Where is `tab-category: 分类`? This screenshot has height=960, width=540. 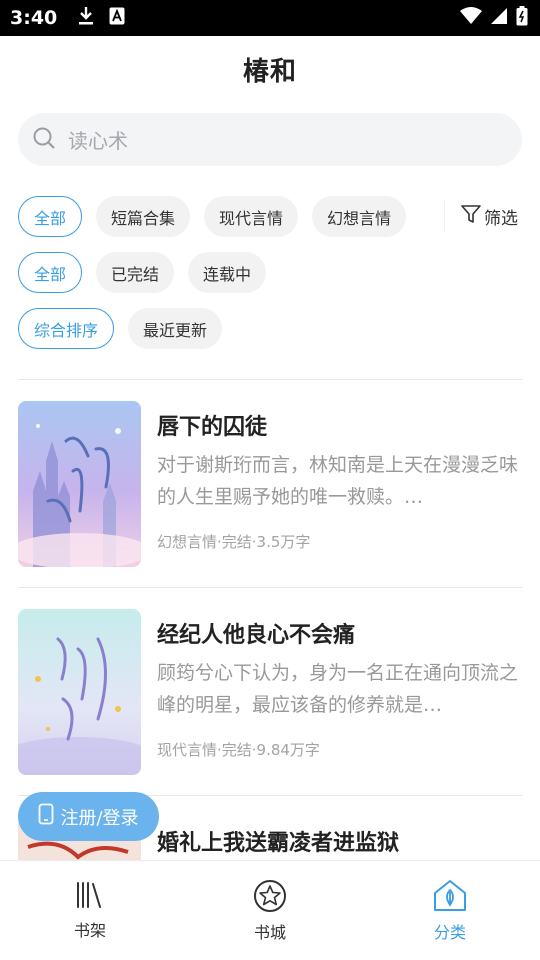 tab-category: 分类 is located at coordinates (450, 910).